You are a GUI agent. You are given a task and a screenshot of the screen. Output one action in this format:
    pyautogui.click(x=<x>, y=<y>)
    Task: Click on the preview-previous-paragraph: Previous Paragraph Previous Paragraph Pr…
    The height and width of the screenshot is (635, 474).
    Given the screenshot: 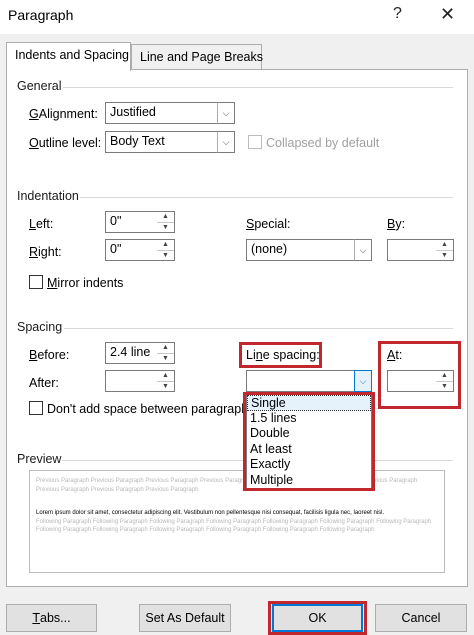 What is the action you would take?
    pyautogui.click(x=227, y=485)
    